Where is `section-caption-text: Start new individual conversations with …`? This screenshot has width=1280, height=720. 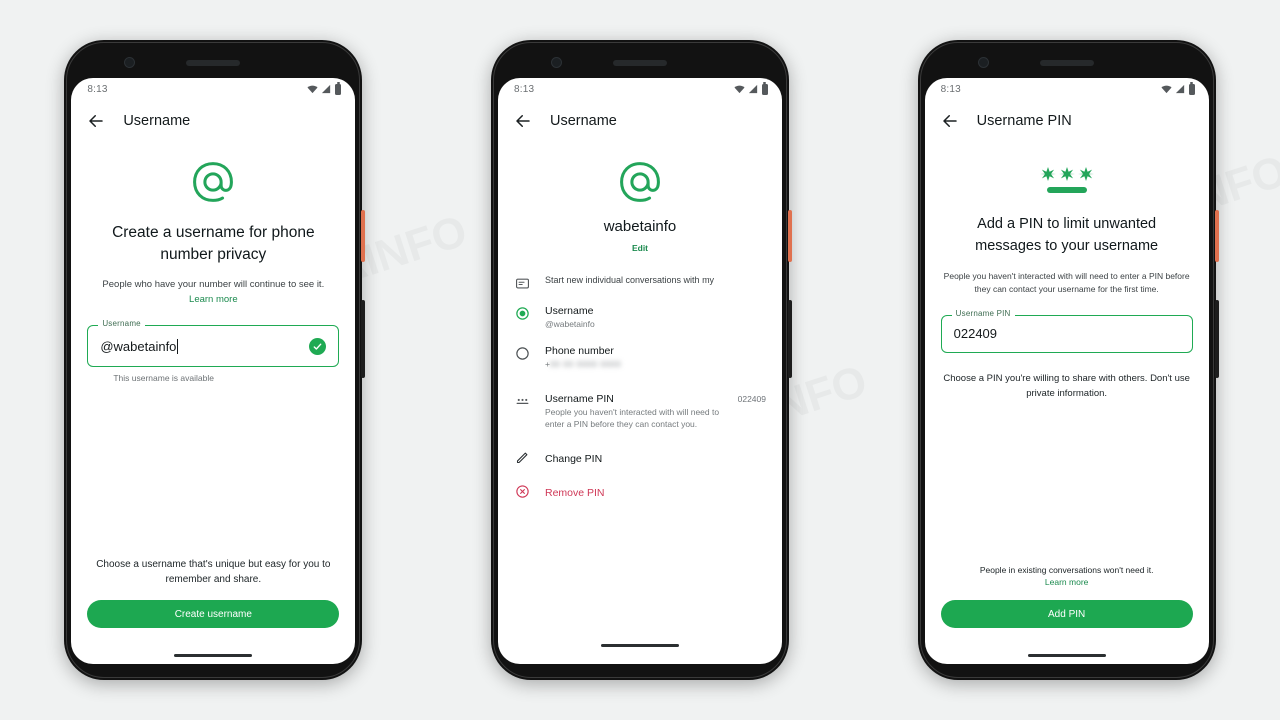 section-caption-text: Start new individual conversations with … is located at coordinates (629, 280).